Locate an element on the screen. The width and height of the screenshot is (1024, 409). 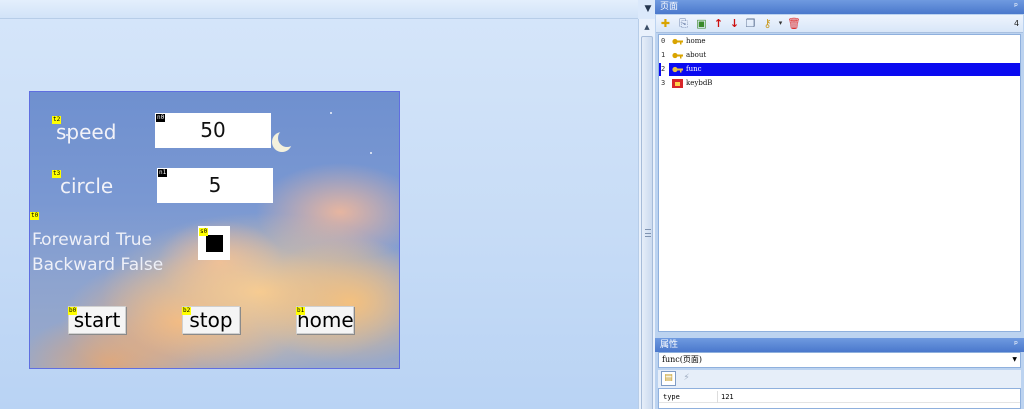
component-id-tag: t3 is located at coordinates (57, 174).